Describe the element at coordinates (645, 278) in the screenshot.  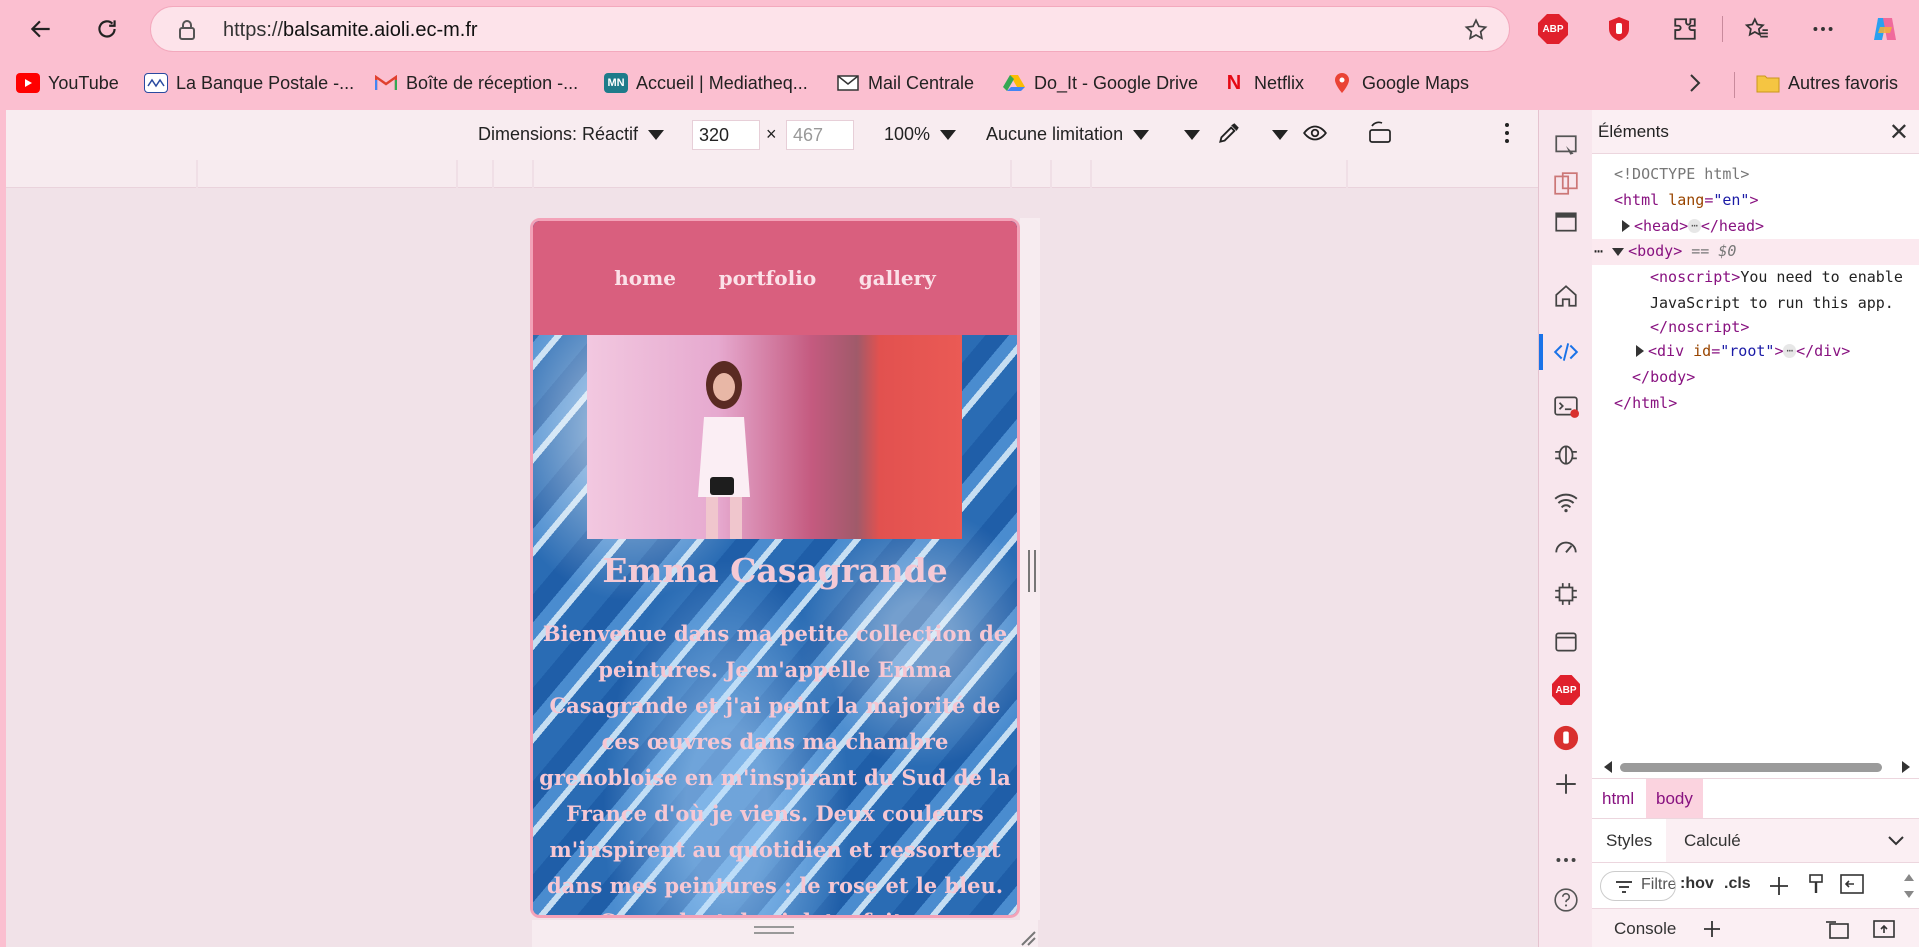
I see `nav-home-link: home` at that location.